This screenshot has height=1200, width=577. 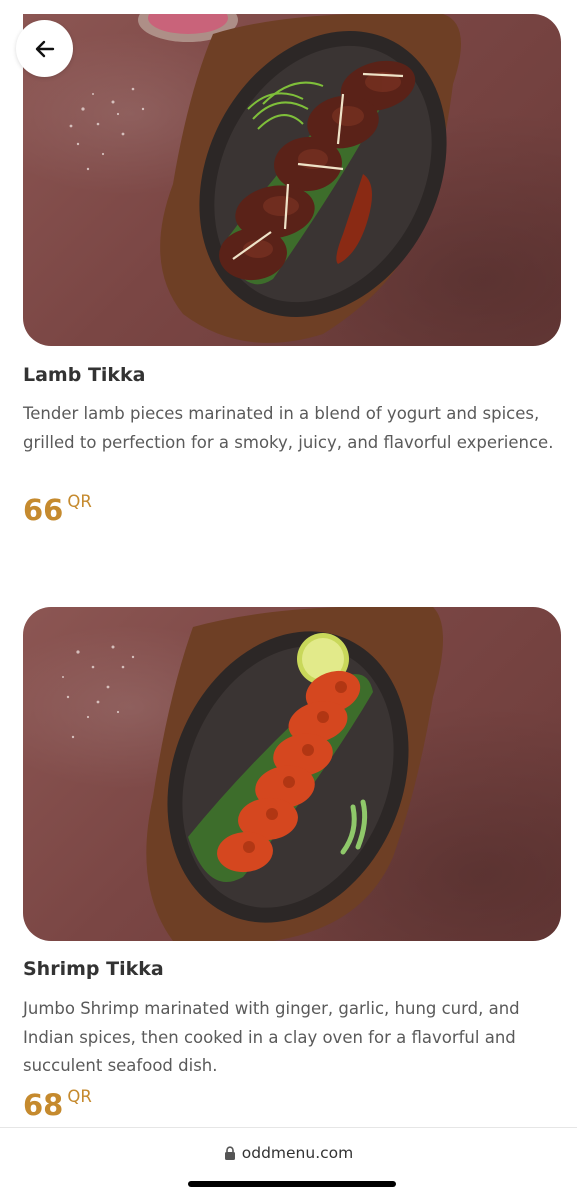 I want to click on item-title: Lamb Tikka, so click(x=84, y=375).